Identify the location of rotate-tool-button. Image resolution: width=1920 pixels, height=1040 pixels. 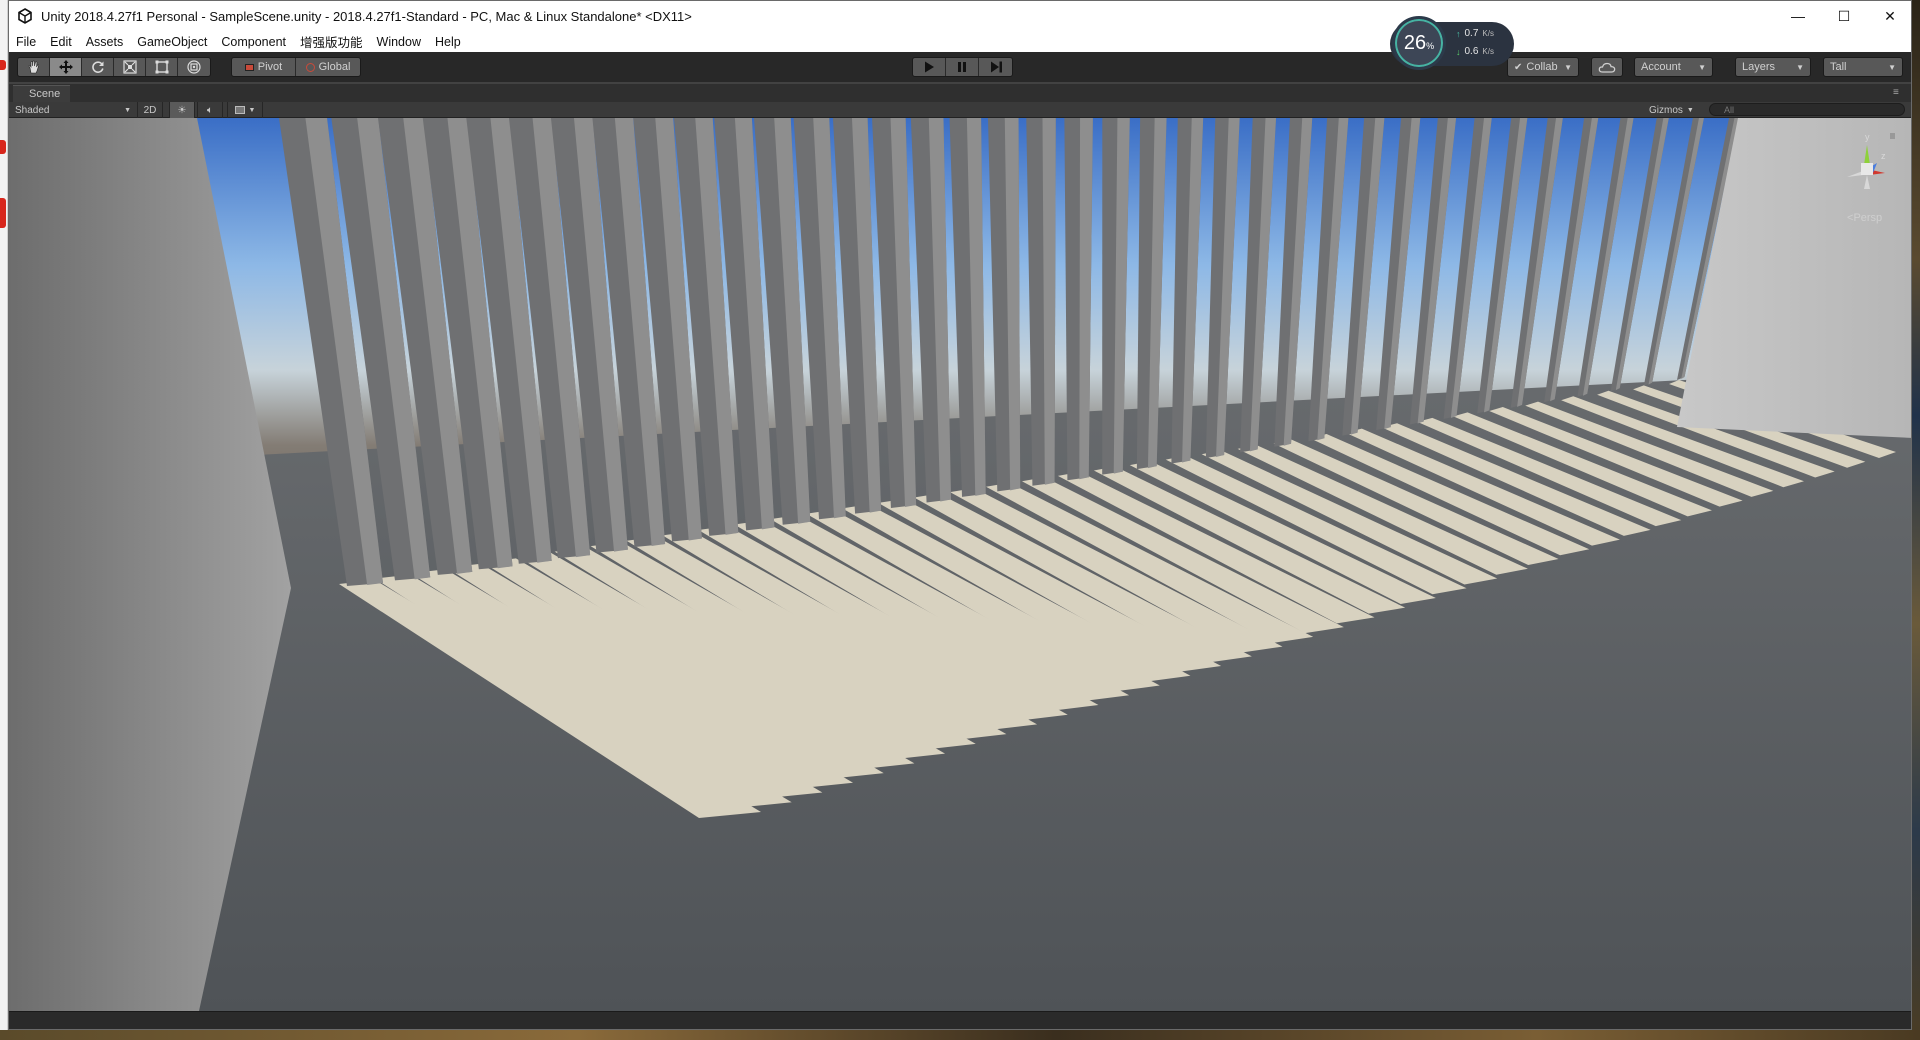
(98, 67).